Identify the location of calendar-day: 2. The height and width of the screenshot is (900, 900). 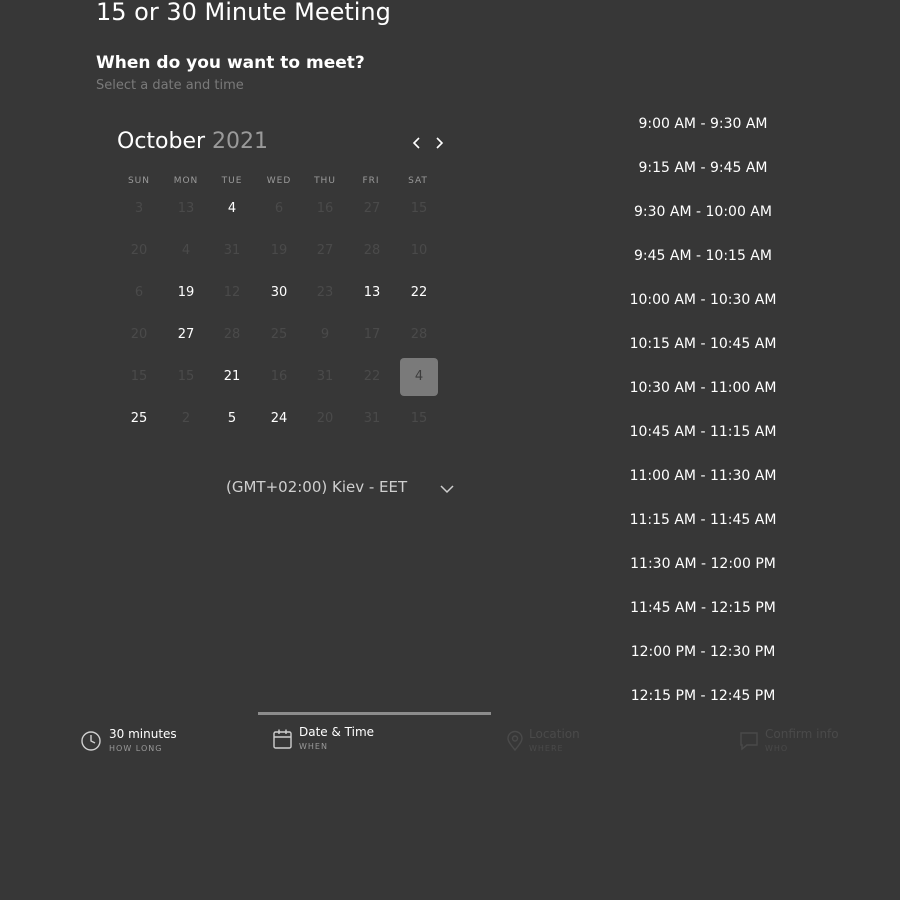
(186, 418).